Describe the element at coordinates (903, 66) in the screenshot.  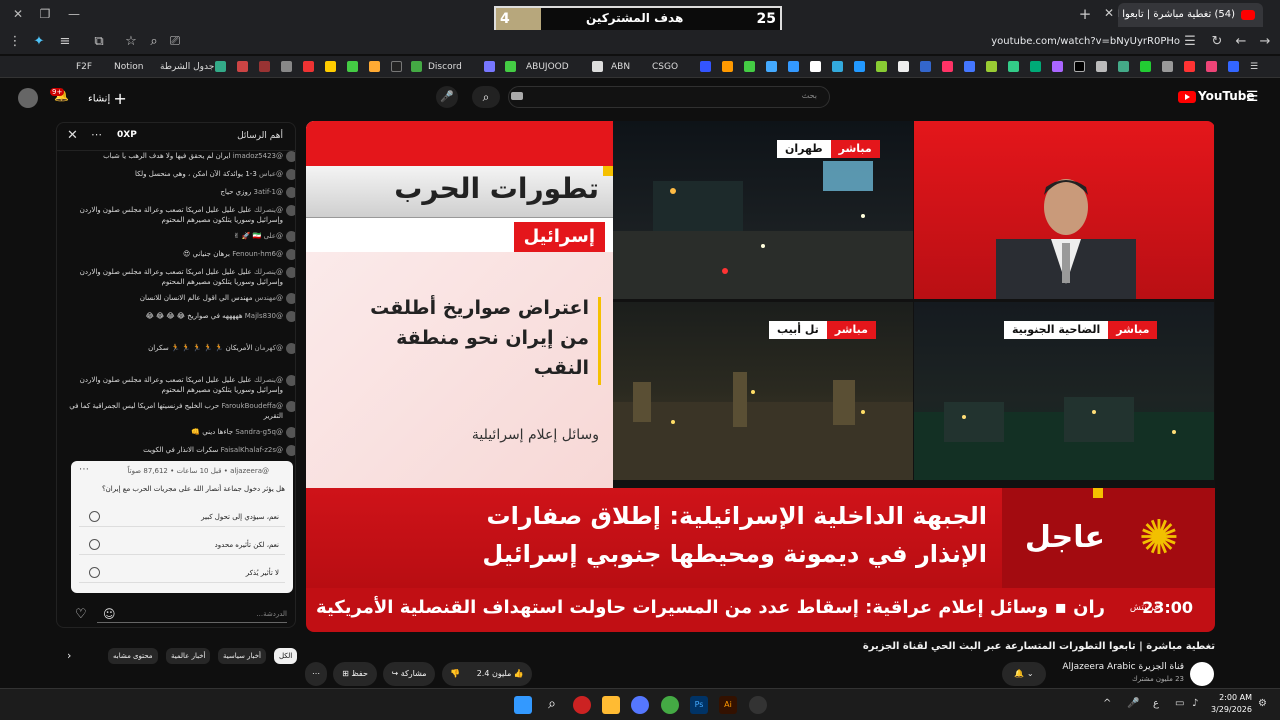
I see `bookmark-light-icon` at that location.